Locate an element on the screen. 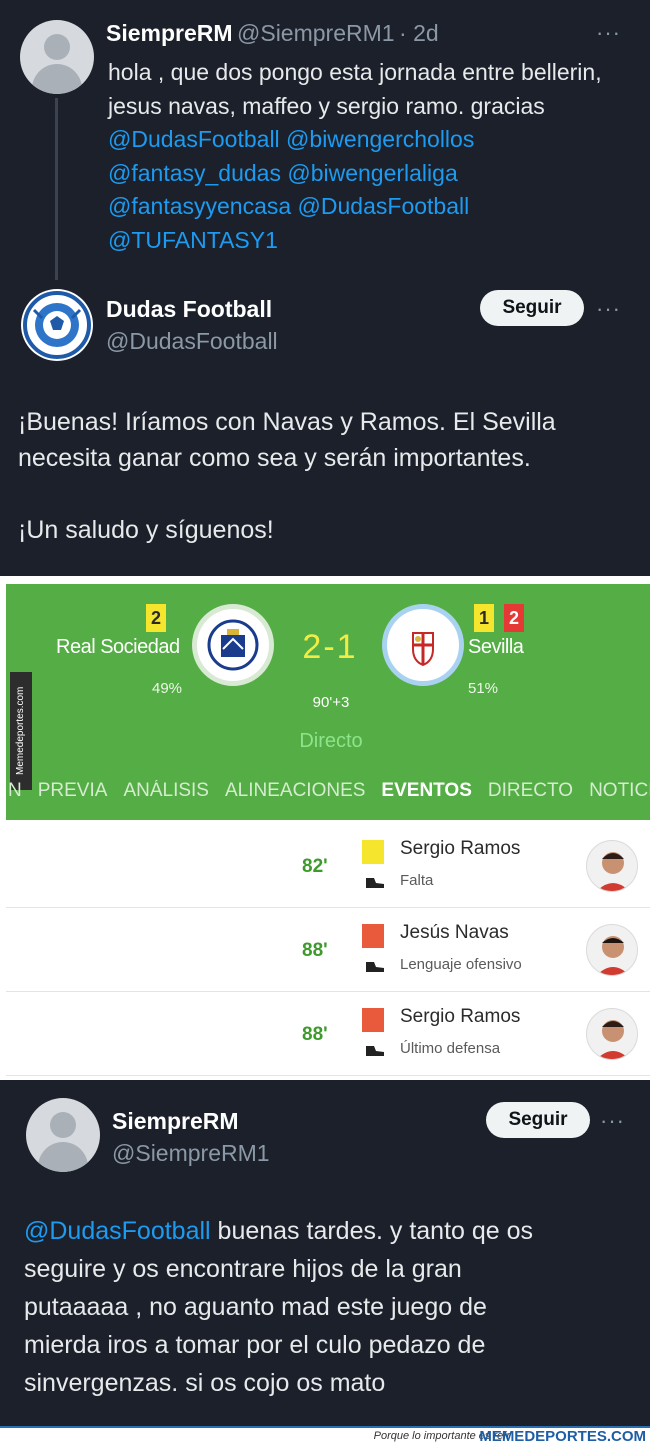 The height and width of the screenshot is (1446, 650). tweet-text-fragment: buenas tardes. y tanto qe os is located at coordinates (372, 1231).